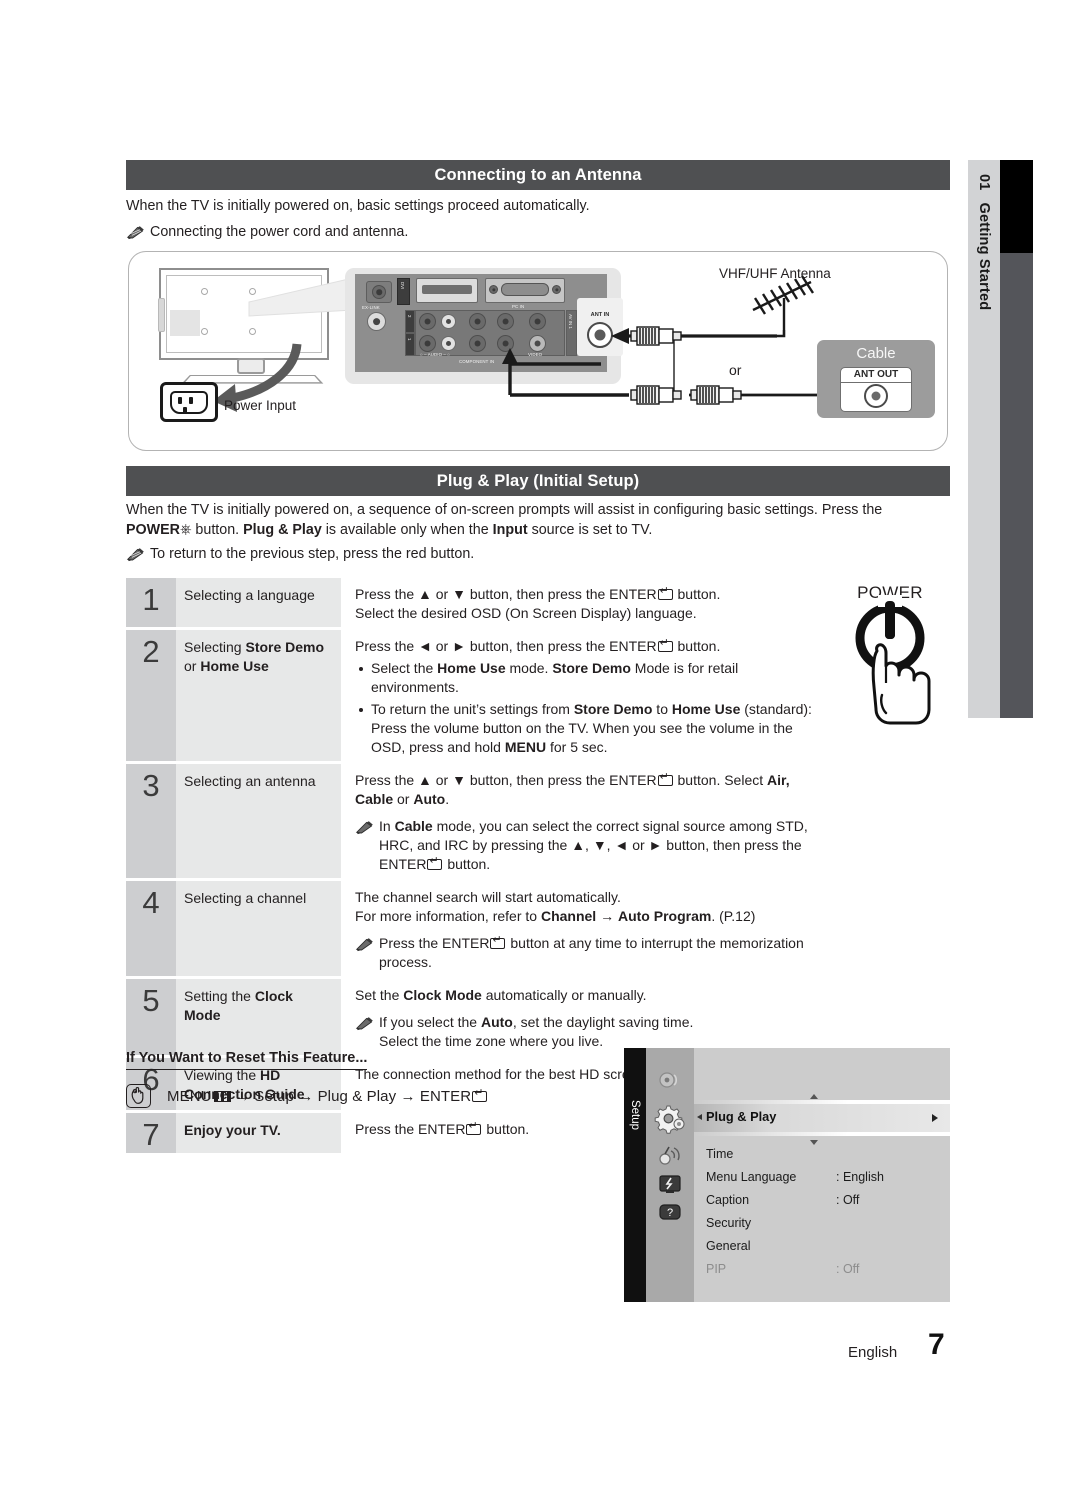  I want to click on step-title: Selecting a channel, so click(258, 928).